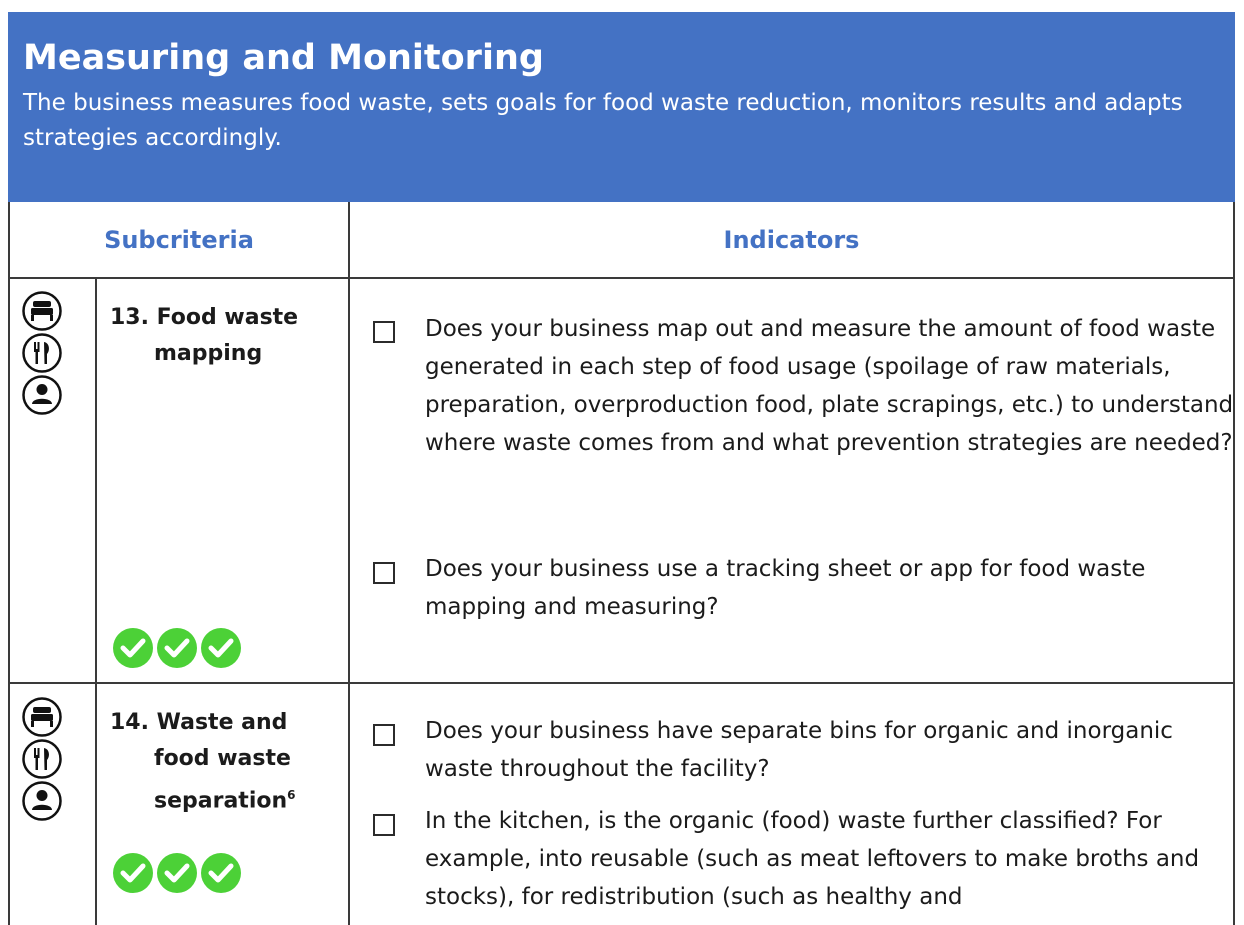 The width and height of the screenshot is (1244, 925). What do you see at coordinates (204, 335) in the screenshot?
I see `subcriterion-title: 13. Food waste mapping` at bounding box center [204, 335].